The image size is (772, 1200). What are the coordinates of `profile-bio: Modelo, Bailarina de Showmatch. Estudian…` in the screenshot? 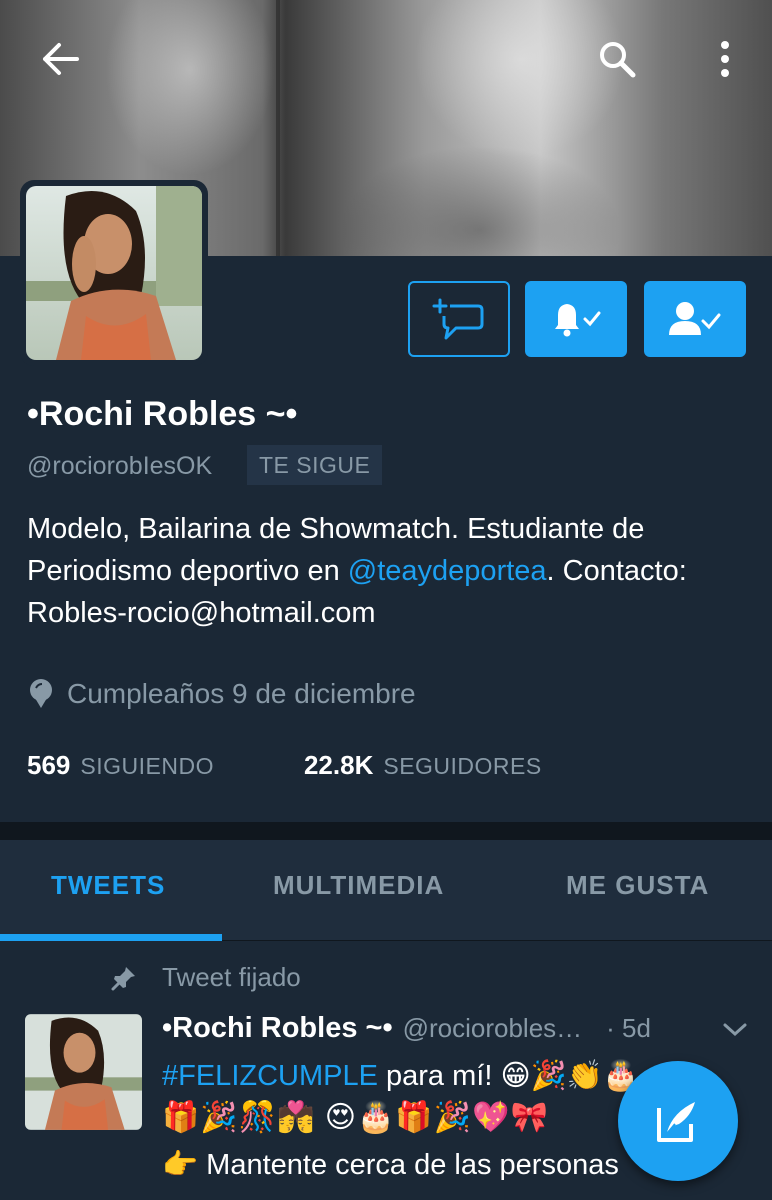 It's located at (387, 571).